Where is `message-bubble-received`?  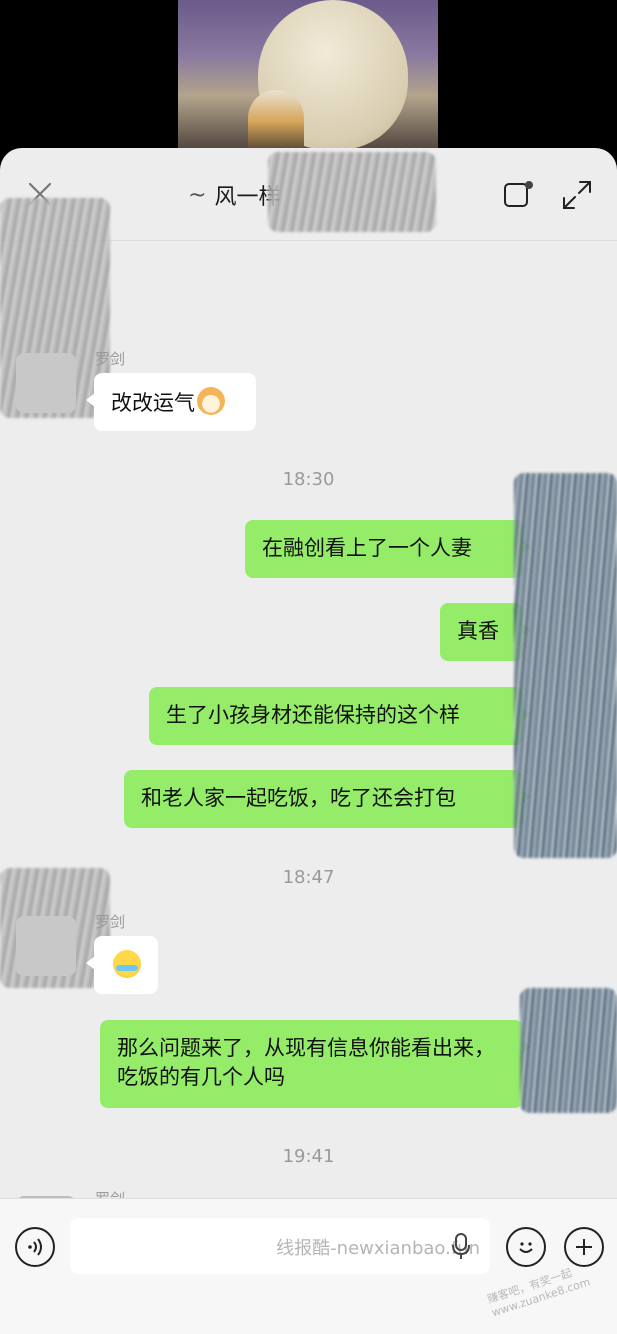
message-bubble-received is located at coordinates (122, 965).